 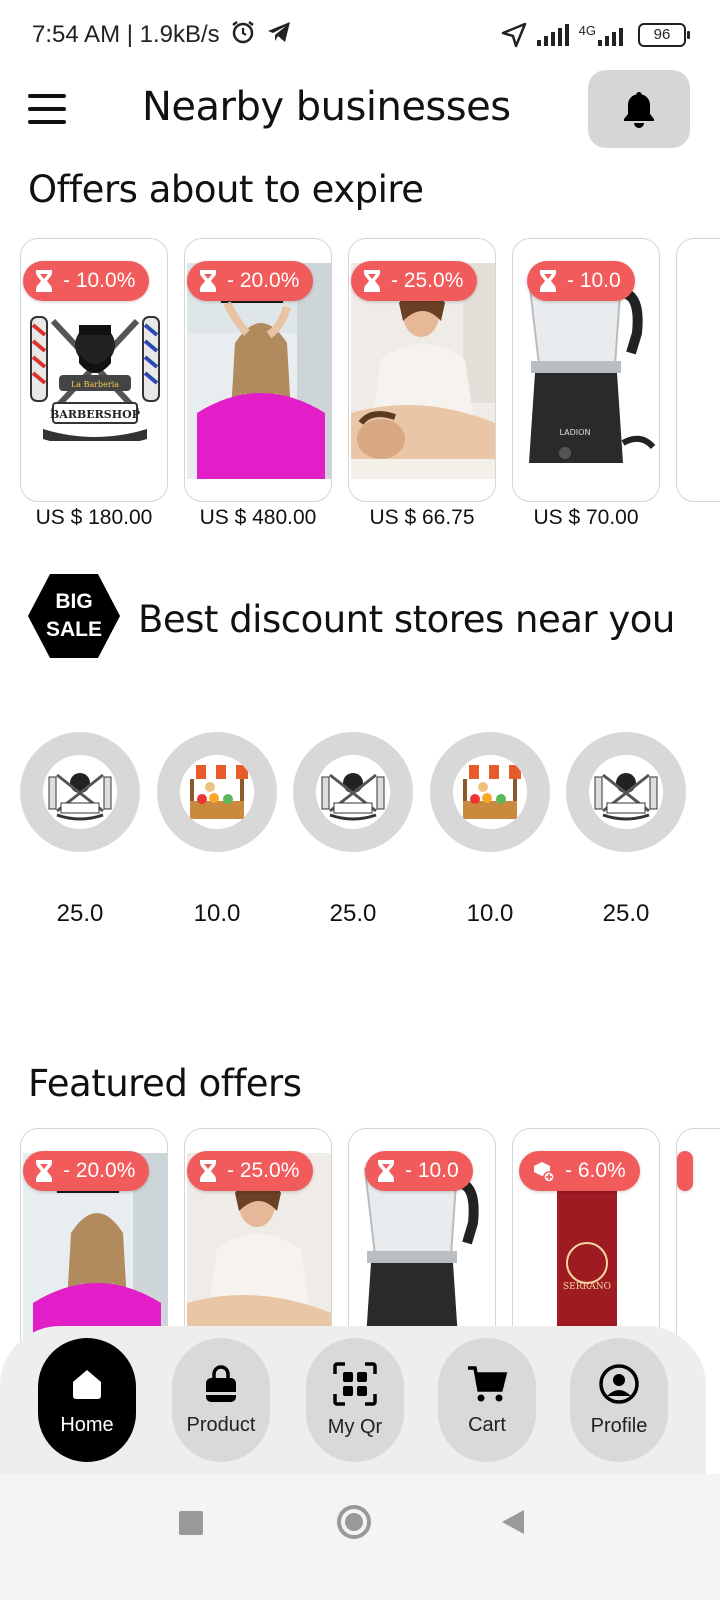 I want to click on offer-card: LADION - 10.0, so click(x=586, y=370).